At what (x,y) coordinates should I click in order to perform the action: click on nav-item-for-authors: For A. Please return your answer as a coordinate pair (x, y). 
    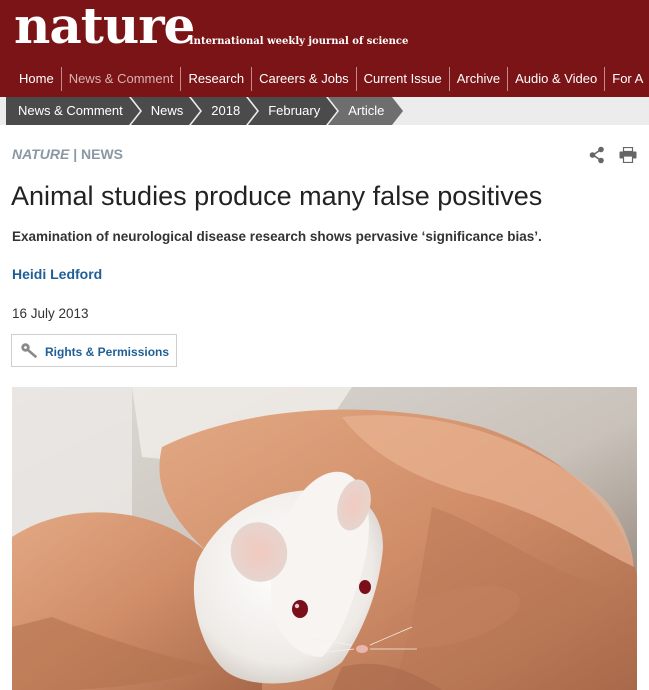
    Looking at the image, I should click on (626, 79).